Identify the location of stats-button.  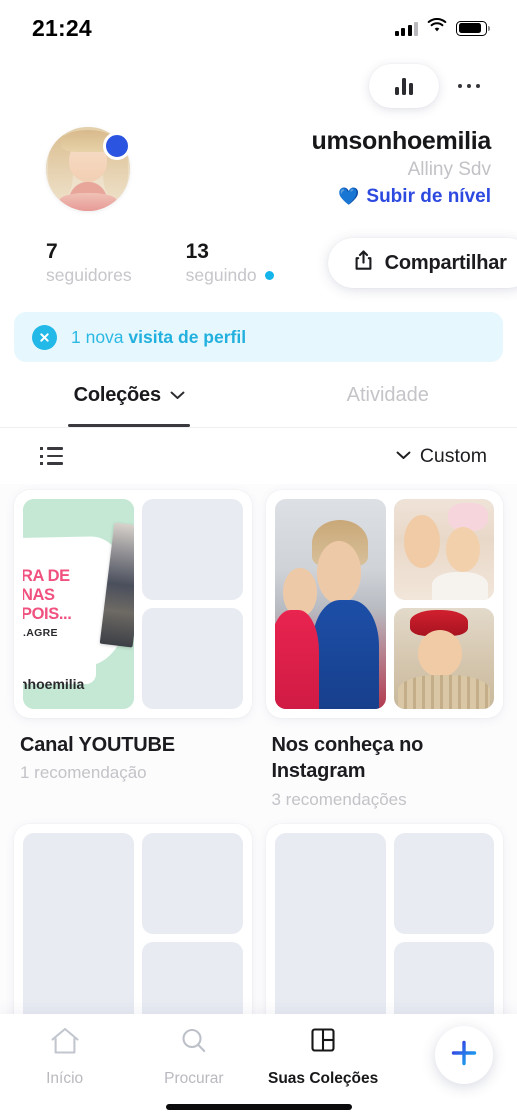
(404, 86).